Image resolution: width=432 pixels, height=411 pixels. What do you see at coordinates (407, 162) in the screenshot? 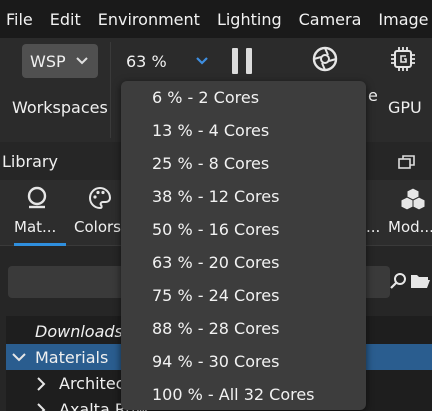
I see `restore-window-icon` at bounding box center [407, 162].